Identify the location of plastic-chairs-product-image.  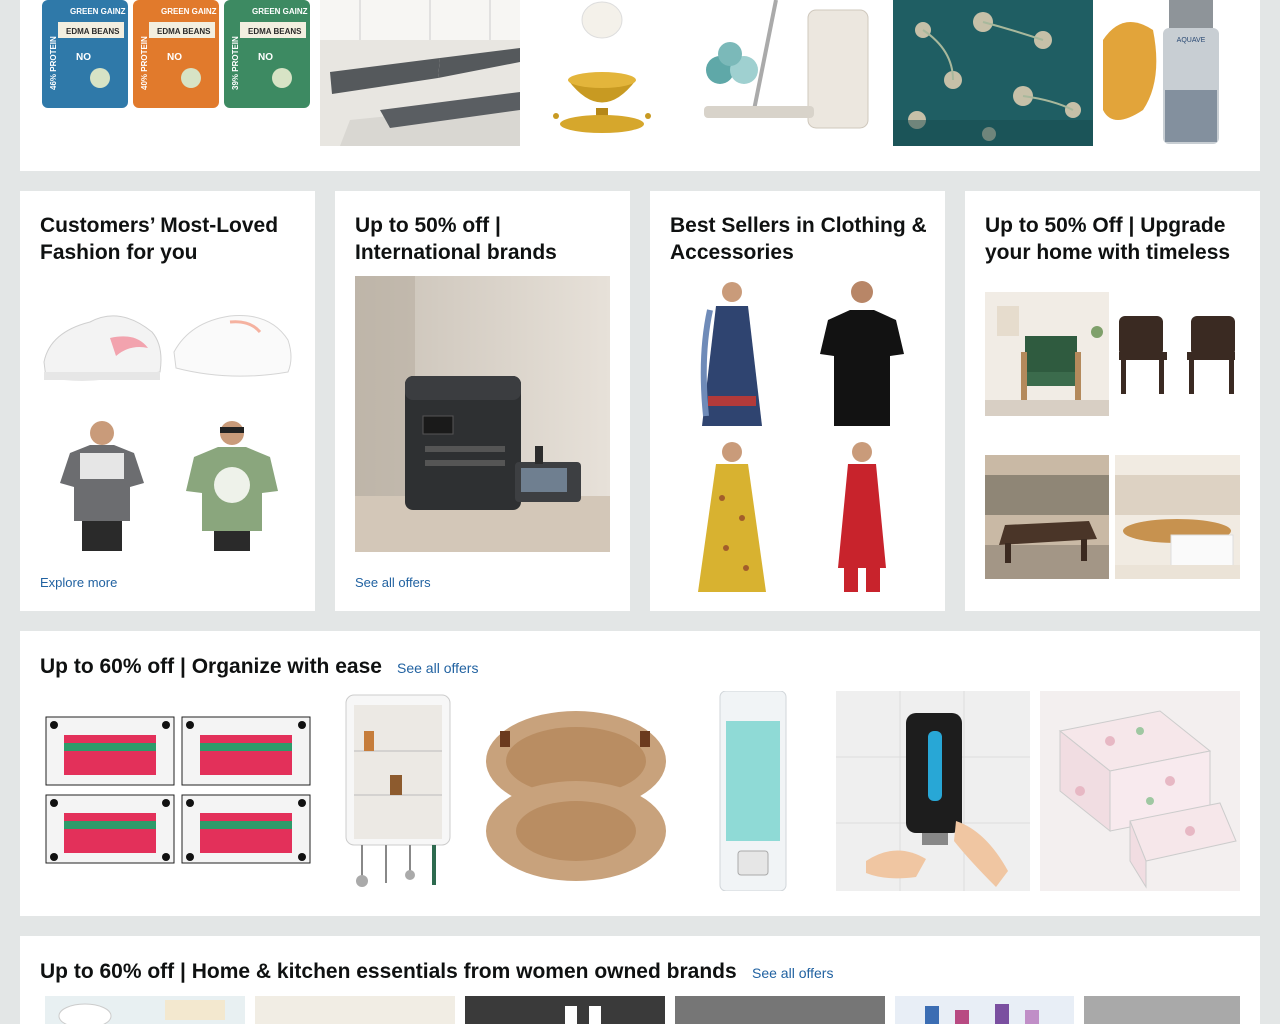
(1177, 354).